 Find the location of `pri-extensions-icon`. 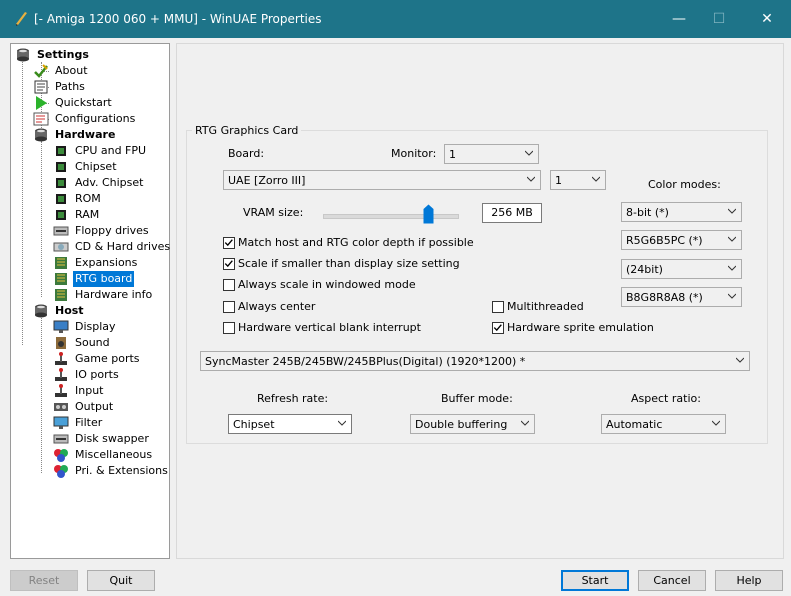

pri-extensions-icon is located at coordinates (61, 471).